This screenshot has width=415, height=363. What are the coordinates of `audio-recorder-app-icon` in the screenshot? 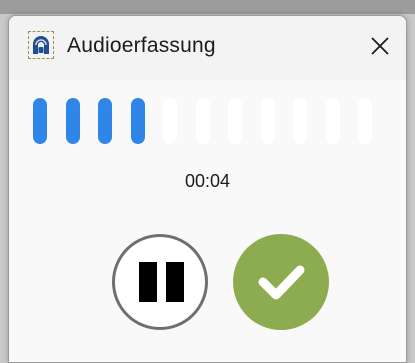 It's located at (41, 45).